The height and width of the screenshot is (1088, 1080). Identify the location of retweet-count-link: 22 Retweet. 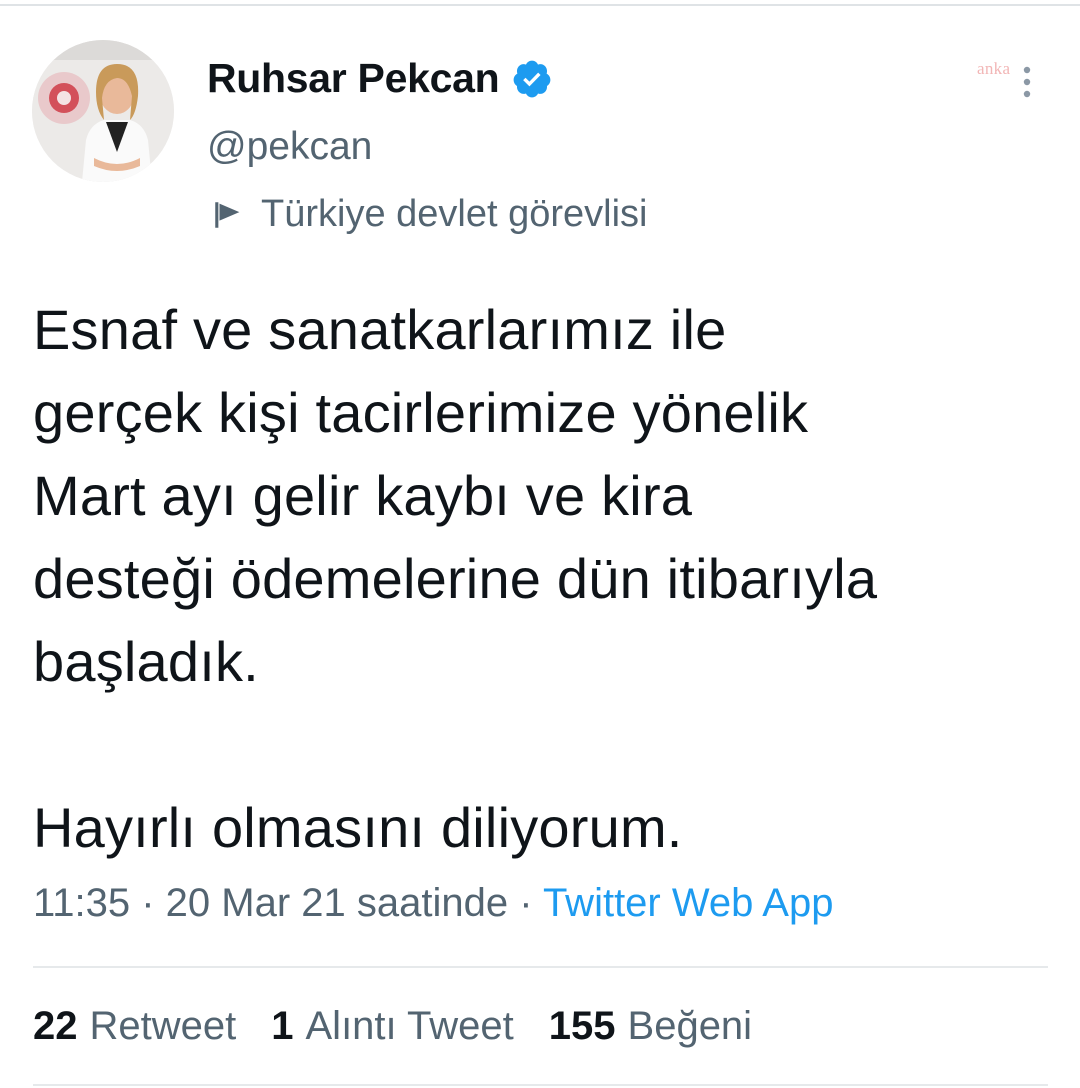
(134, 1026).